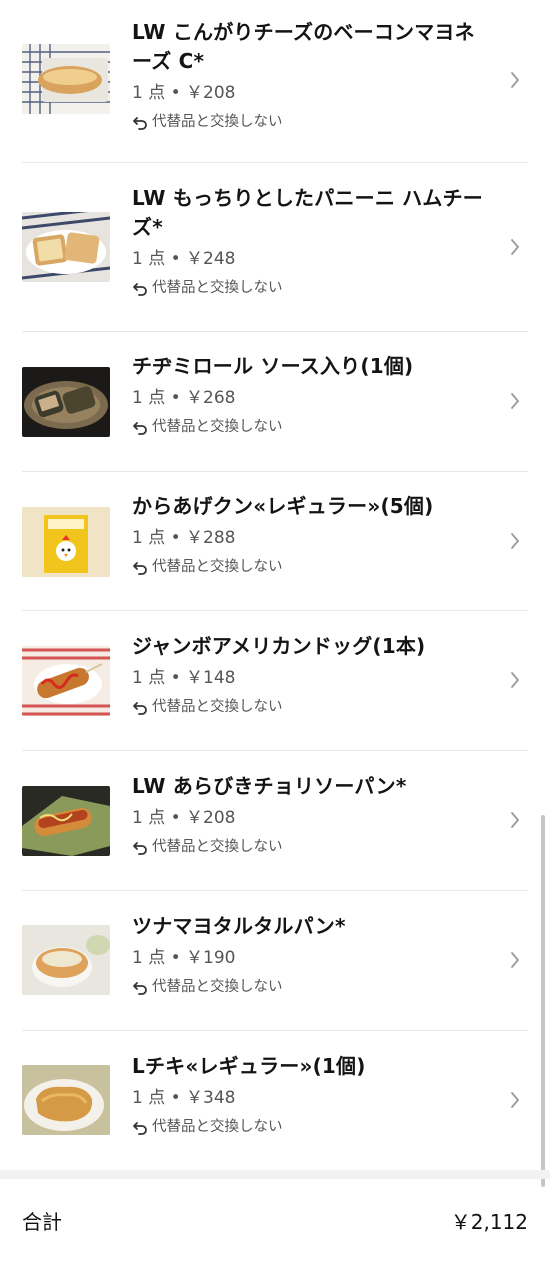 This screenshot has height=1261, width=550. Describe the element at coordinates (66, 960) in the screenshot. I see `tuna-bread-photo` at that location.